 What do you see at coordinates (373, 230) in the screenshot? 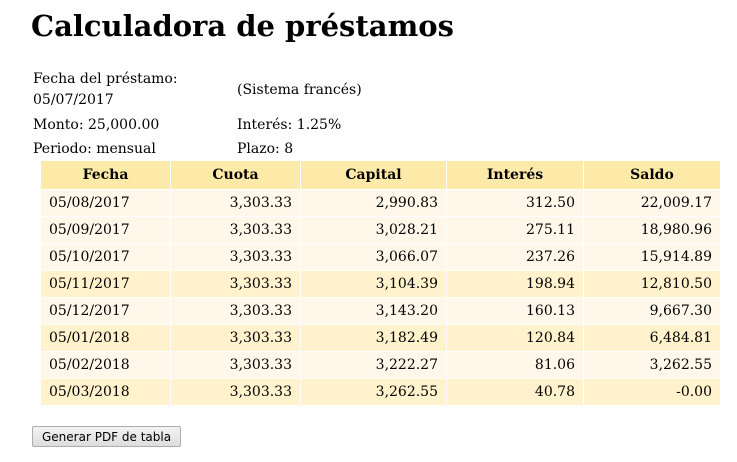
I see `cell-capital: 3,028.21` at bounding box center [373, 230].